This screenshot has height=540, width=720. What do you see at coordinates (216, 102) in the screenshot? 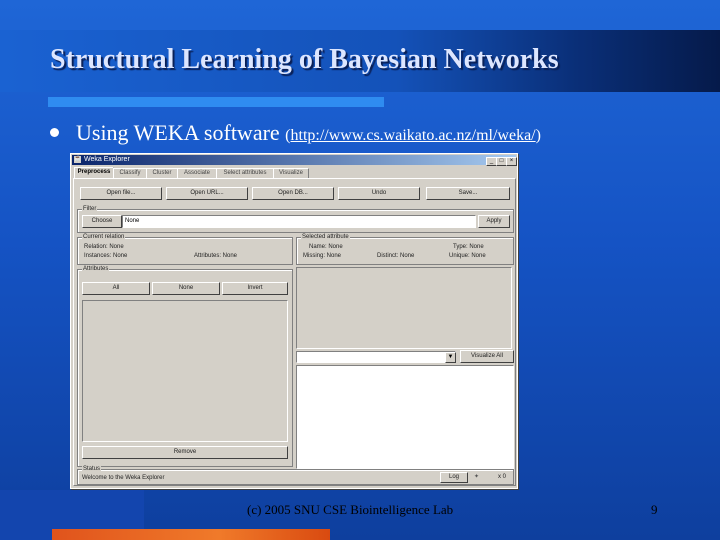
I see `title-underline` at bounding box center [216, 102].